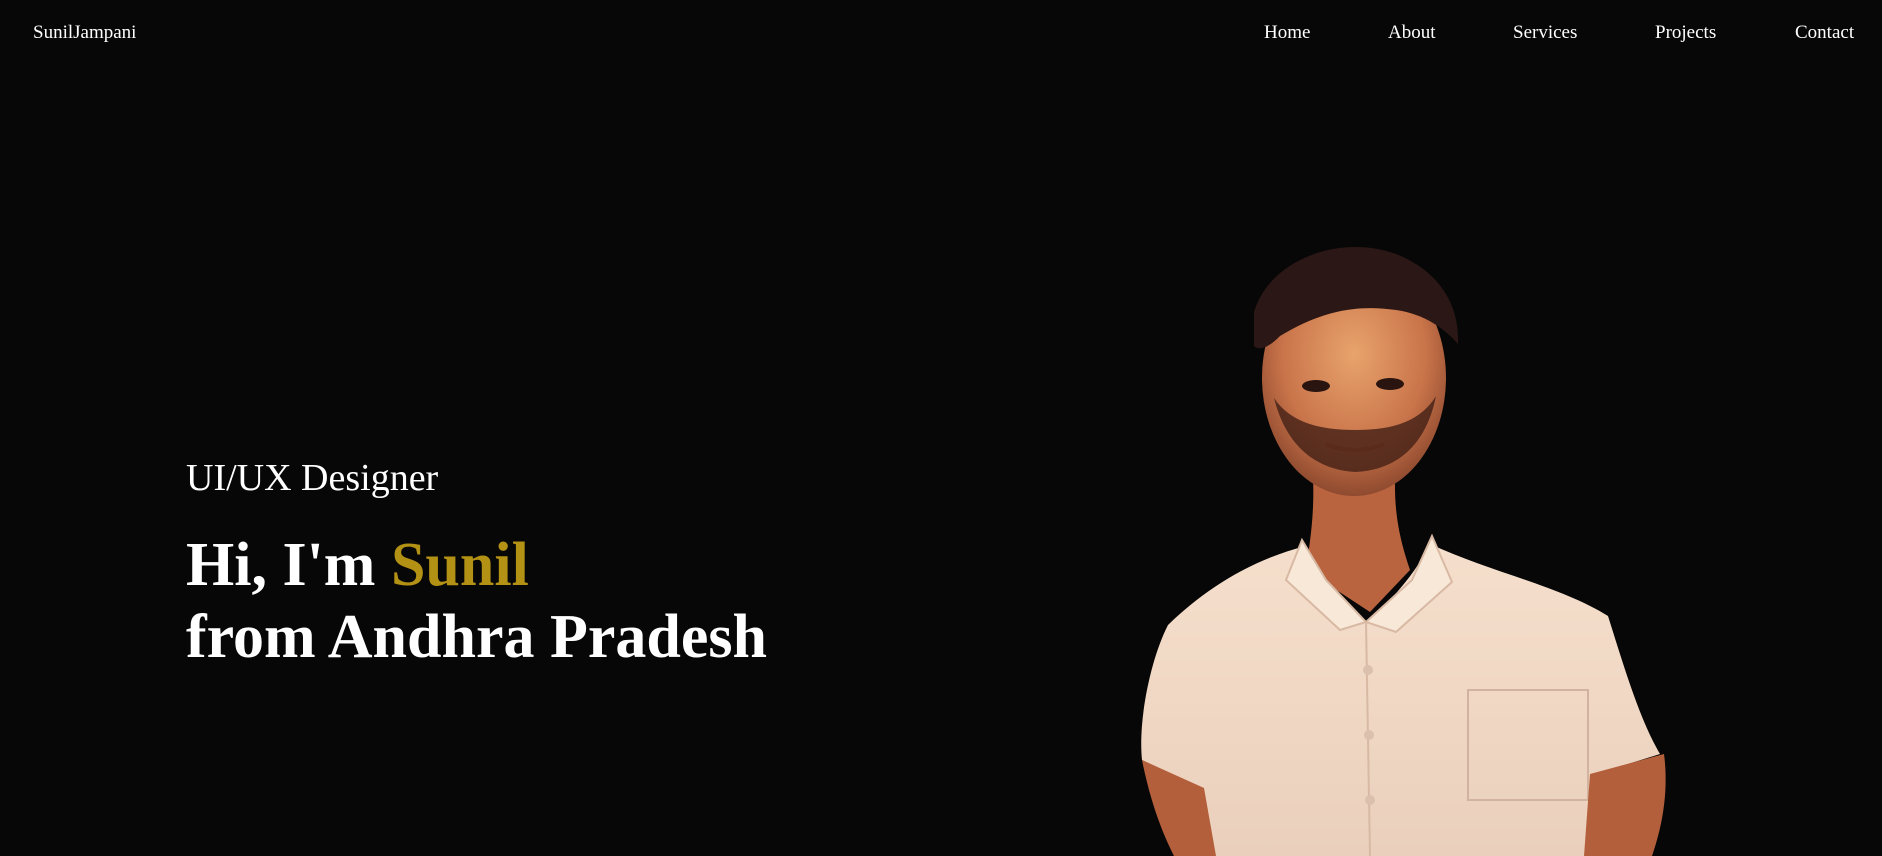 The width and height of the screenshot is (1882, 856). What do you see at coordinates (1316, 386) in the screenshot?
I see `left-eye` at bounding box center [1316, 386].